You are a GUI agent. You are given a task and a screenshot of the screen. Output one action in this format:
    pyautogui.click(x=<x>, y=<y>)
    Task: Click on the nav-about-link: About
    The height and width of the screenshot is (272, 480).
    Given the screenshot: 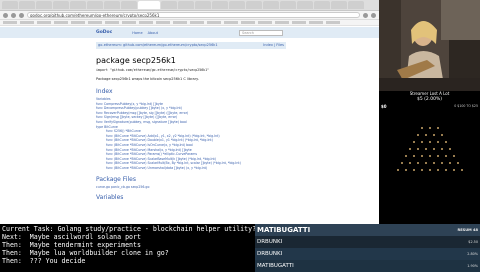 What is the action you would take?
    pyautogui.click(x=153, y=33)
    